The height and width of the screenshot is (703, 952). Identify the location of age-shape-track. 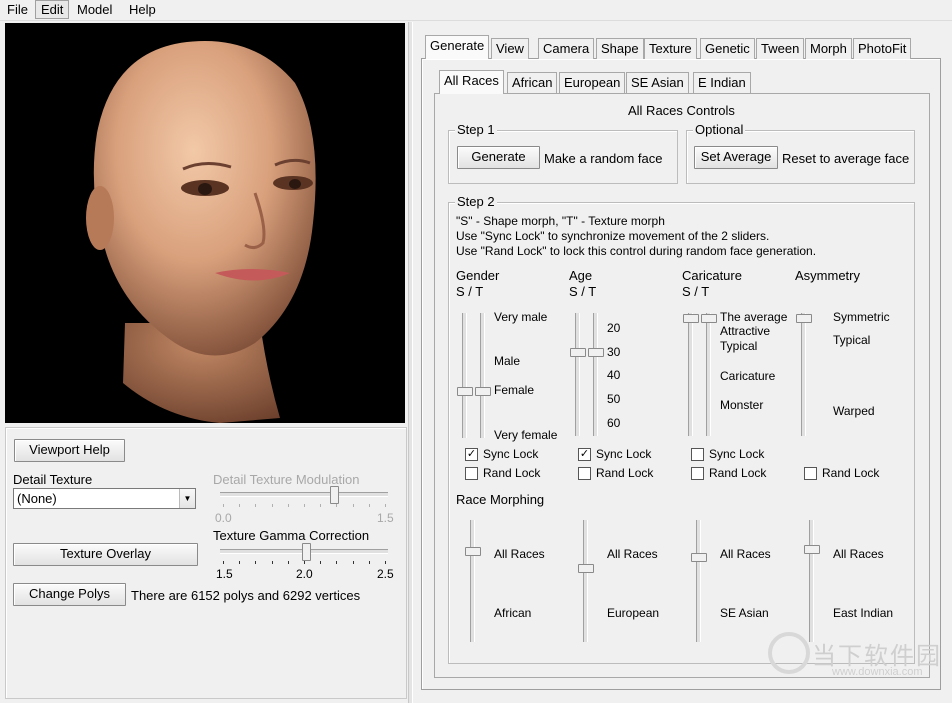
(577, 374).